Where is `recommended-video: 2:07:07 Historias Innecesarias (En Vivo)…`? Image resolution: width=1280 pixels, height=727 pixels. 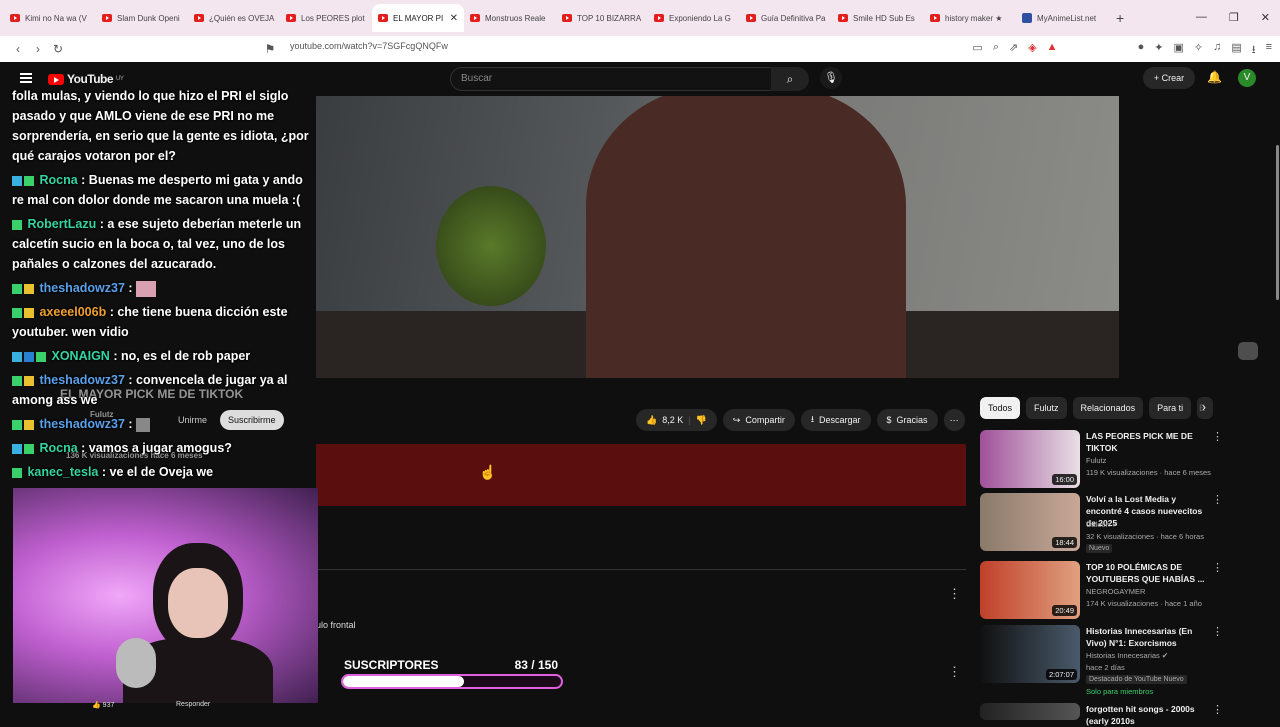 recommended-video: 2:07:07 Historias Innecesarias (En Vivo)… is located at coordinates (1101, 661).